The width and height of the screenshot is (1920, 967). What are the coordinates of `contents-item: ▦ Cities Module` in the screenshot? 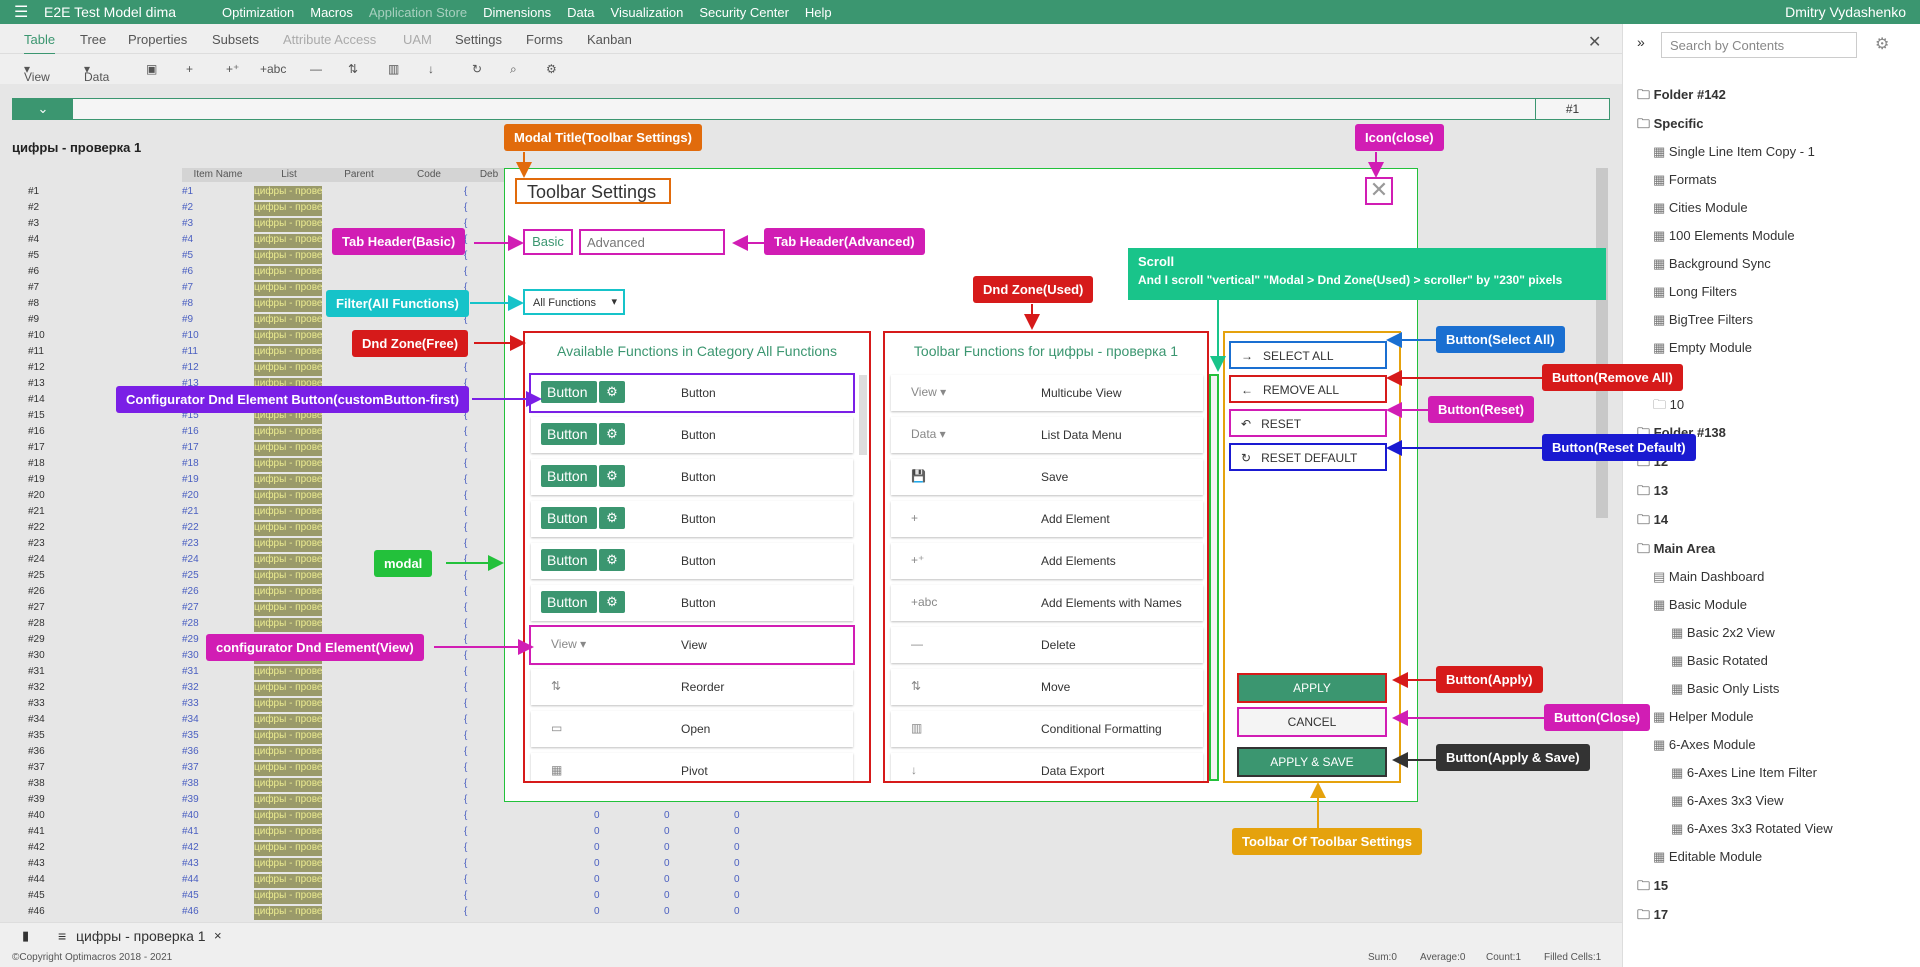 It's located at (1700, 208).